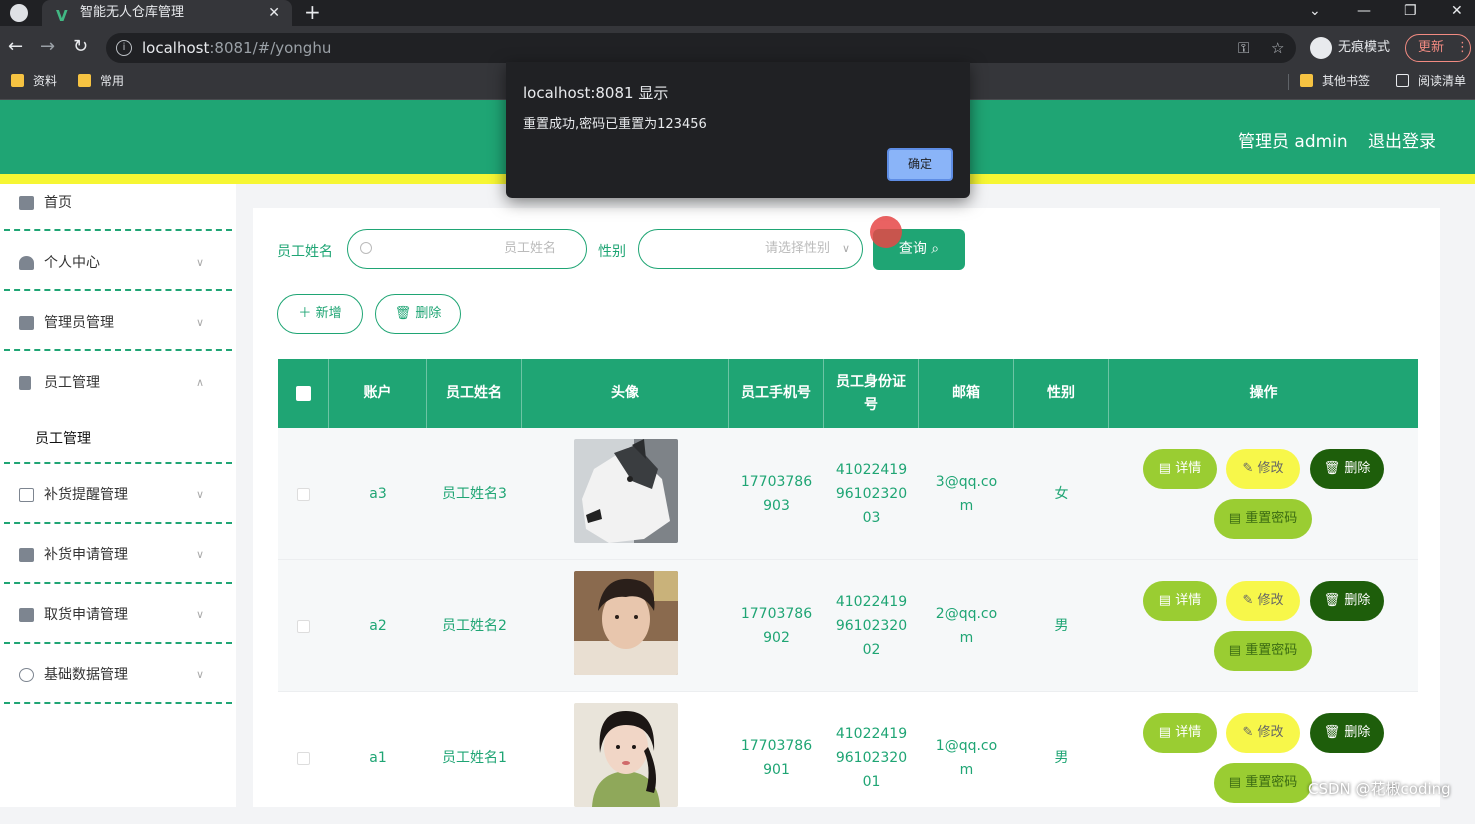 The image size is (1475, 824). I want to click on batch-delete-button: 🗑 删除, so click(418, 314).